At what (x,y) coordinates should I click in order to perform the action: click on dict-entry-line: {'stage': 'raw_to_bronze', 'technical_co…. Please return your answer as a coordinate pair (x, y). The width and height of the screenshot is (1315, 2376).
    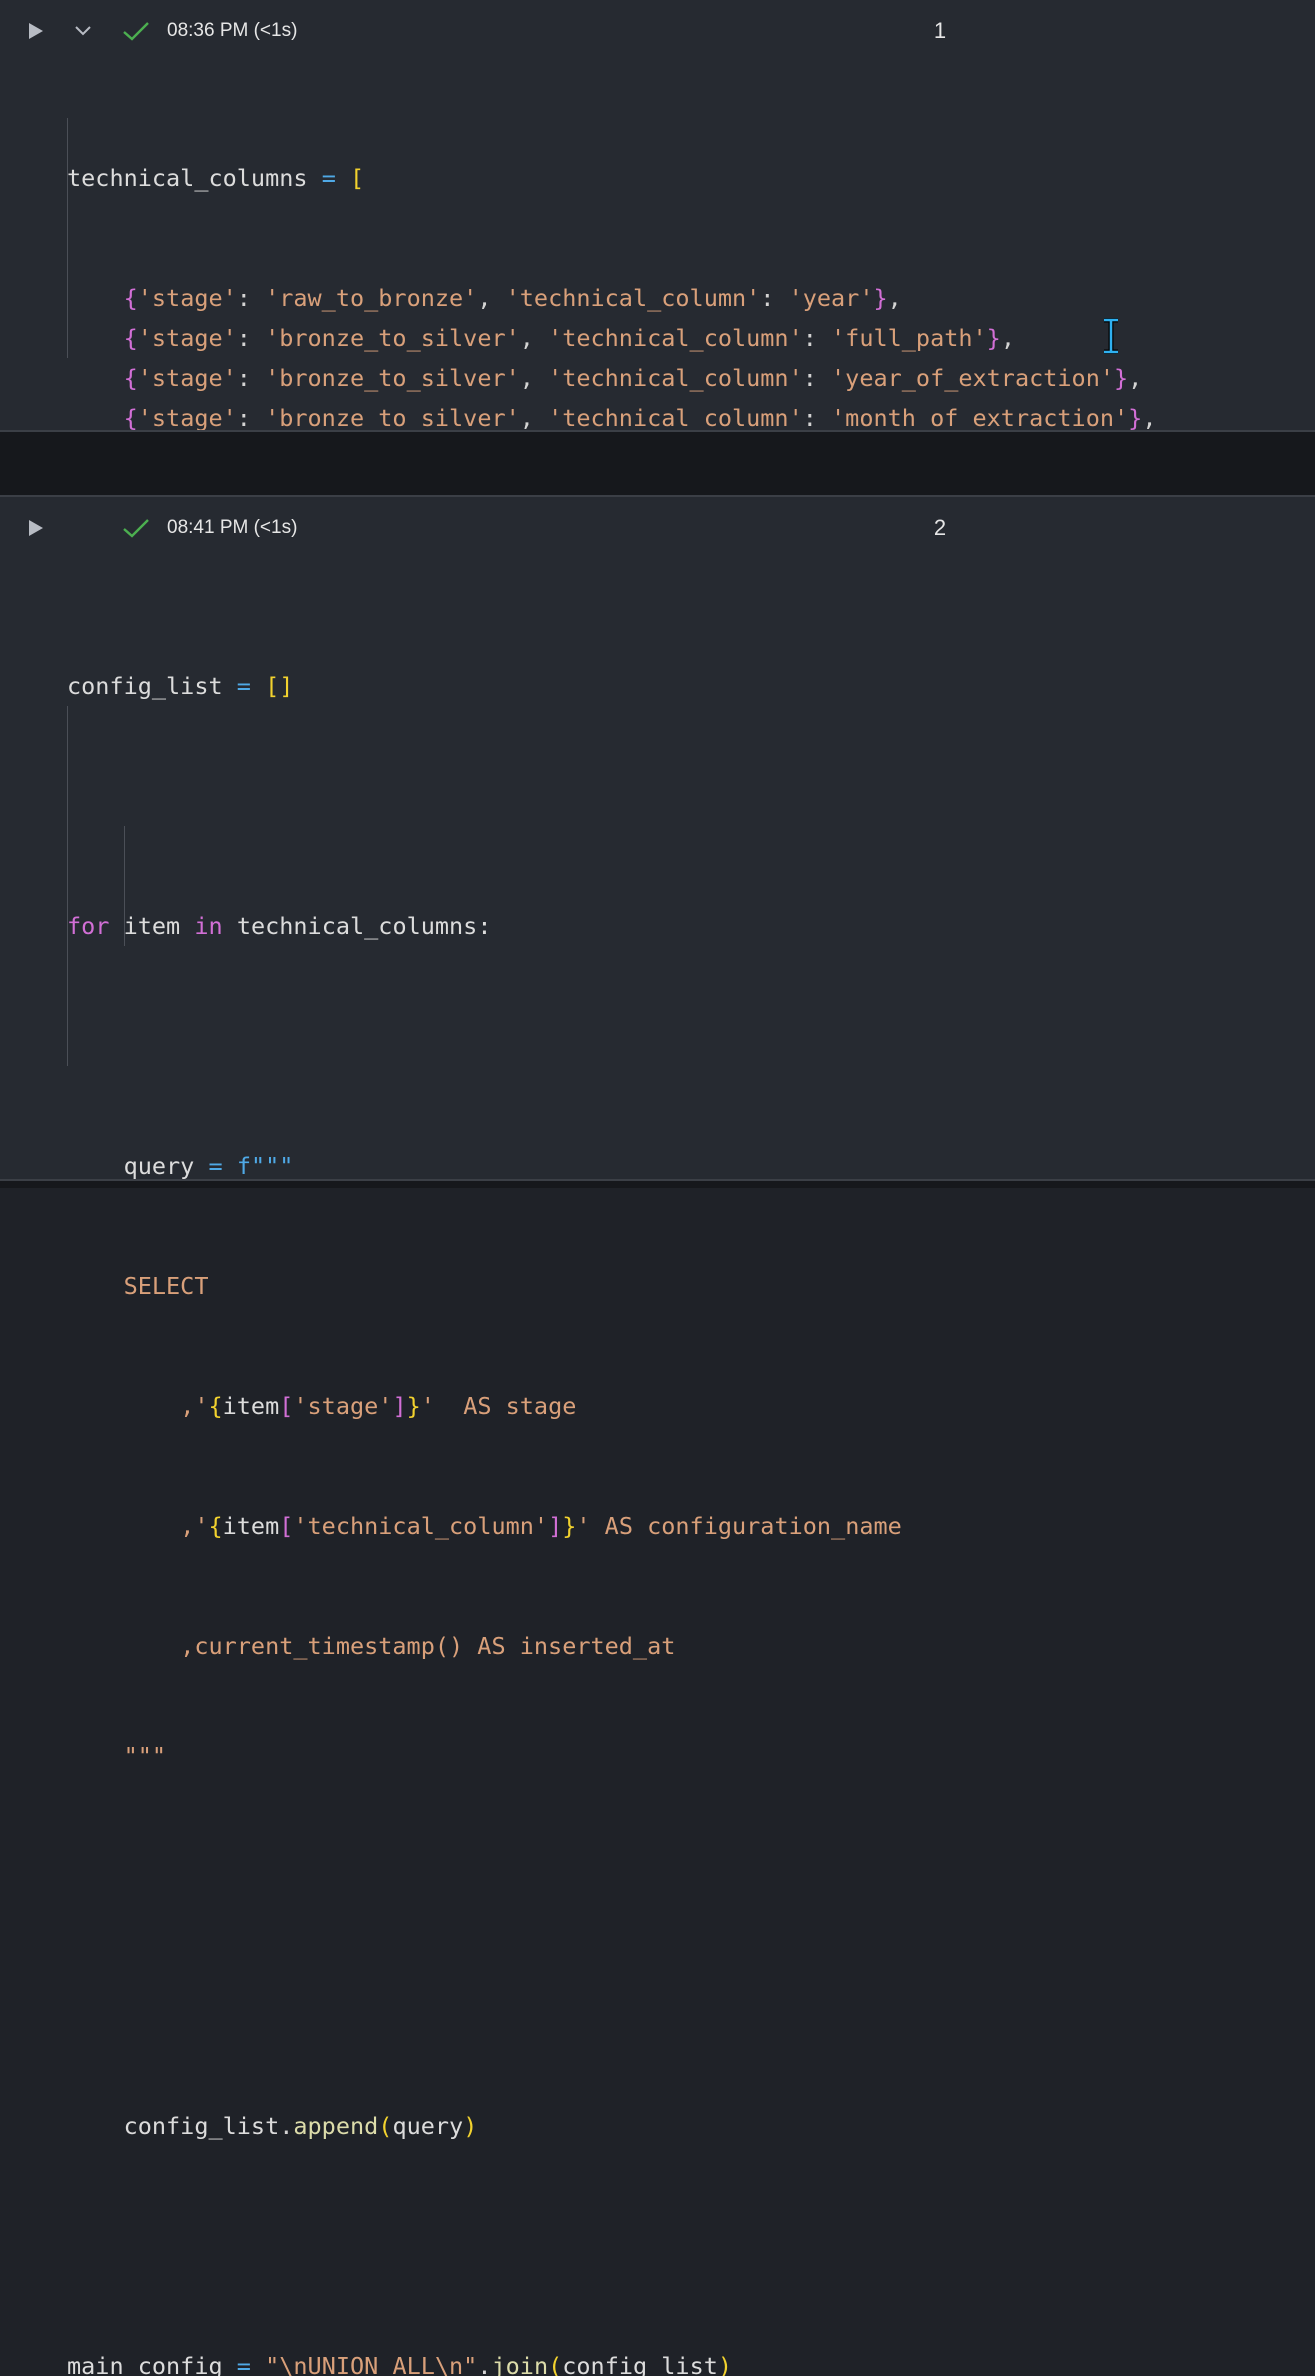
    Looking at the image, I should click on (611, 298).